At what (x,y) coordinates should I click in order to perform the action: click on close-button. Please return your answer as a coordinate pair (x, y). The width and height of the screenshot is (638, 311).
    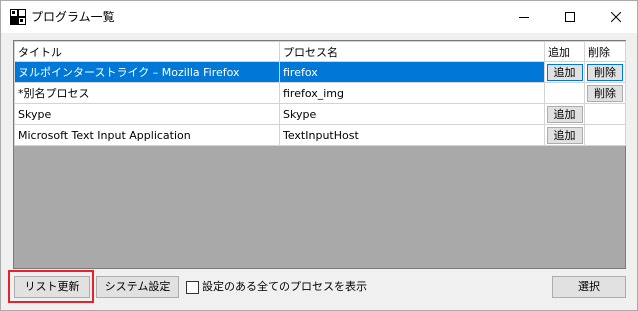
    Looking at the image, I should click on (615, 17).